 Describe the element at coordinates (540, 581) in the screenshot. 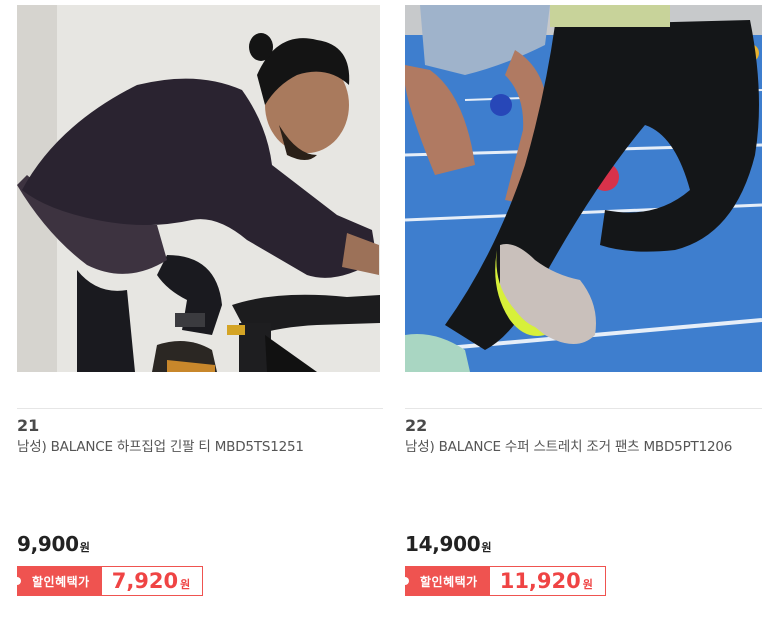

I see `discount-price-value: 11,920` at that location.